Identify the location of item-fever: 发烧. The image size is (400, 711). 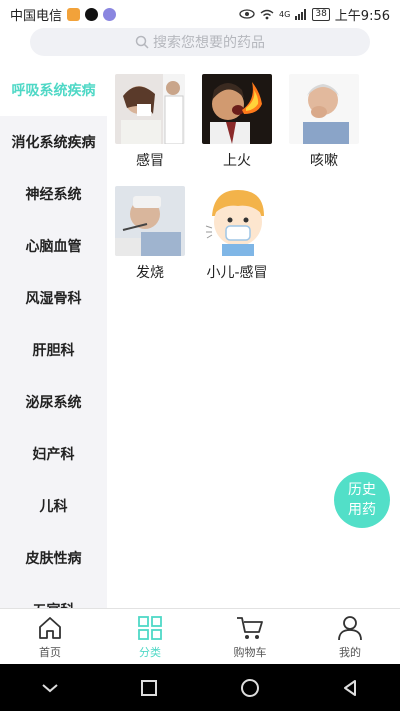
(150, 234).